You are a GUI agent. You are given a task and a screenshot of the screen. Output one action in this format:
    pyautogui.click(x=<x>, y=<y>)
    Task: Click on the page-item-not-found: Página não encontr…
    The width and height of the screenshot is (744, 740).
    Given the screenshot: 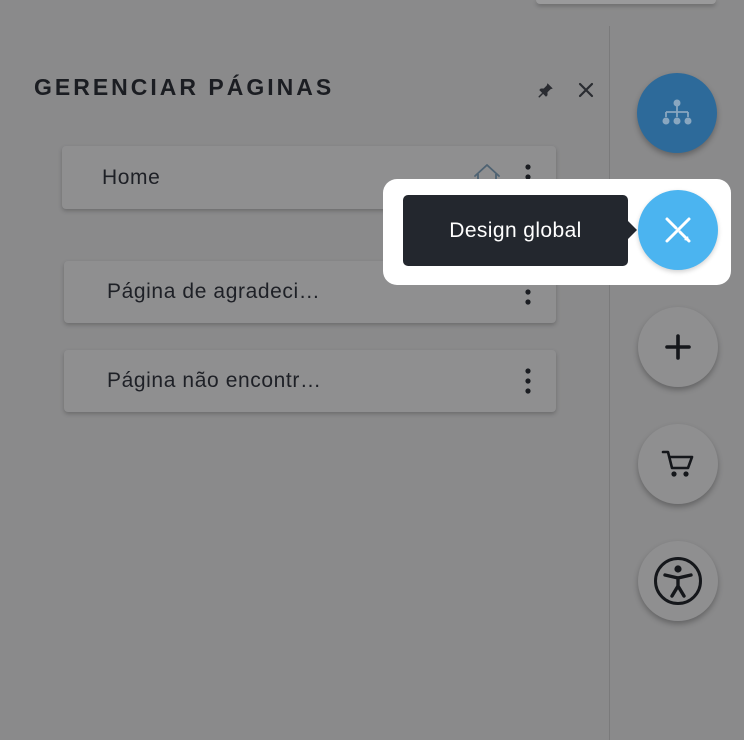 What is the action you would take?
    pyautogui.click(x=310, y=381)
    